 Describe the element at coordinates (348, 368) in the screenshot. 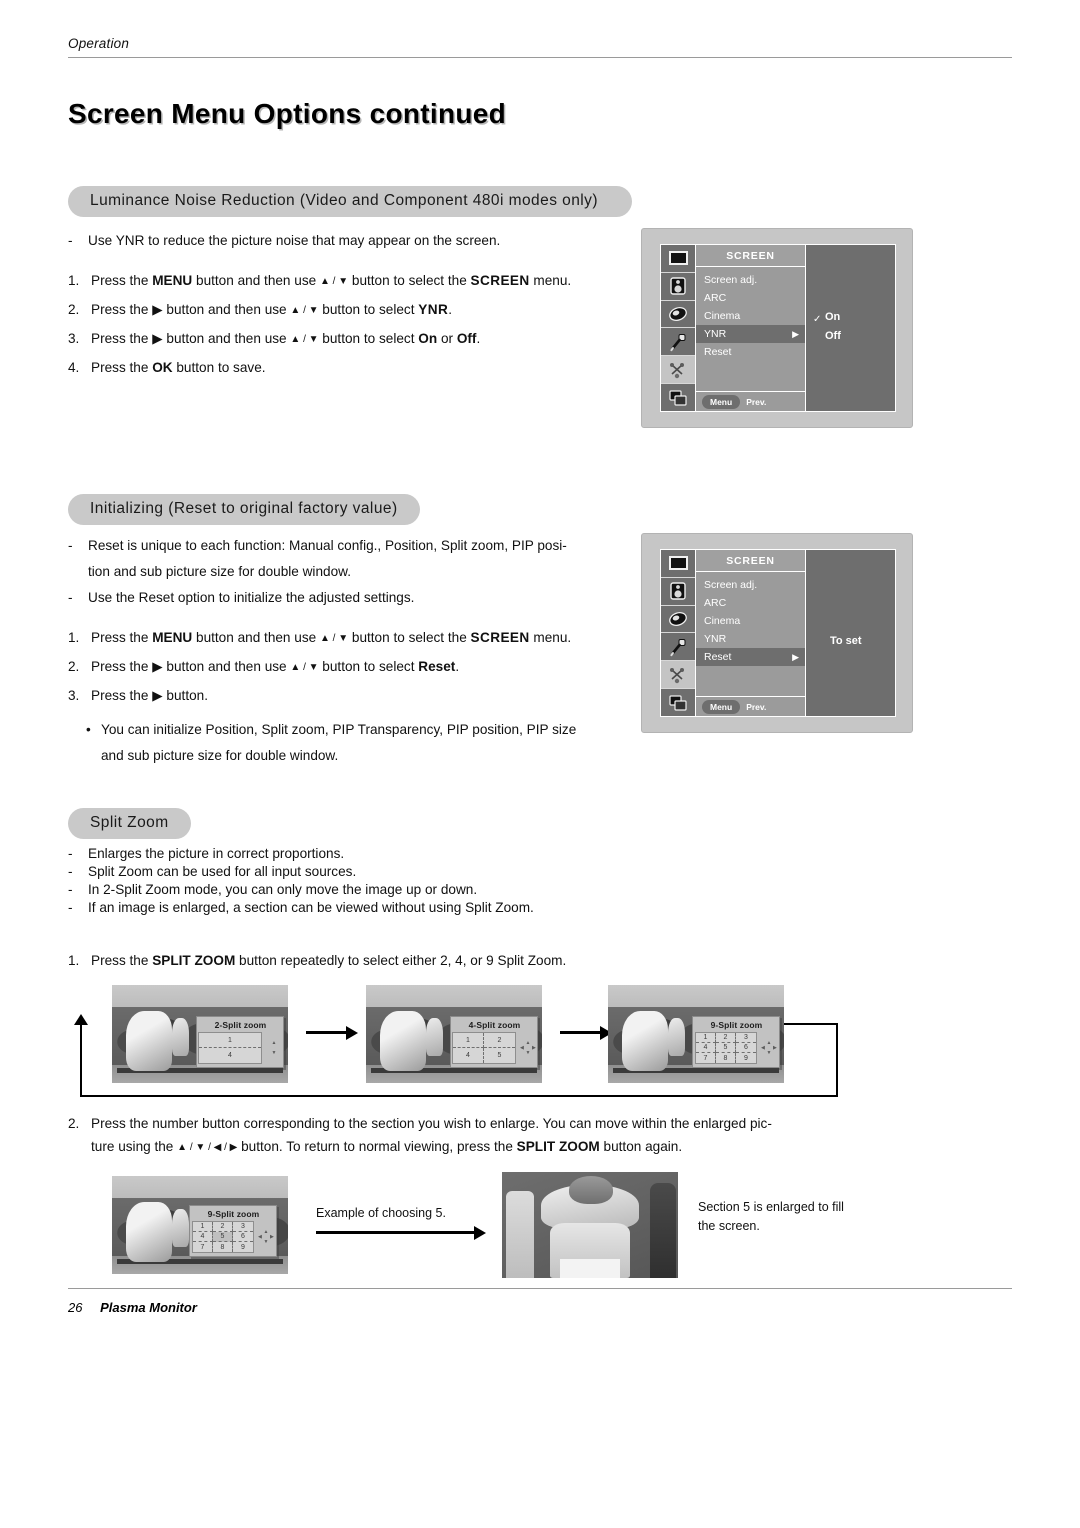

I see `numbered-step: 4. Press the OK button to save.` at that location.